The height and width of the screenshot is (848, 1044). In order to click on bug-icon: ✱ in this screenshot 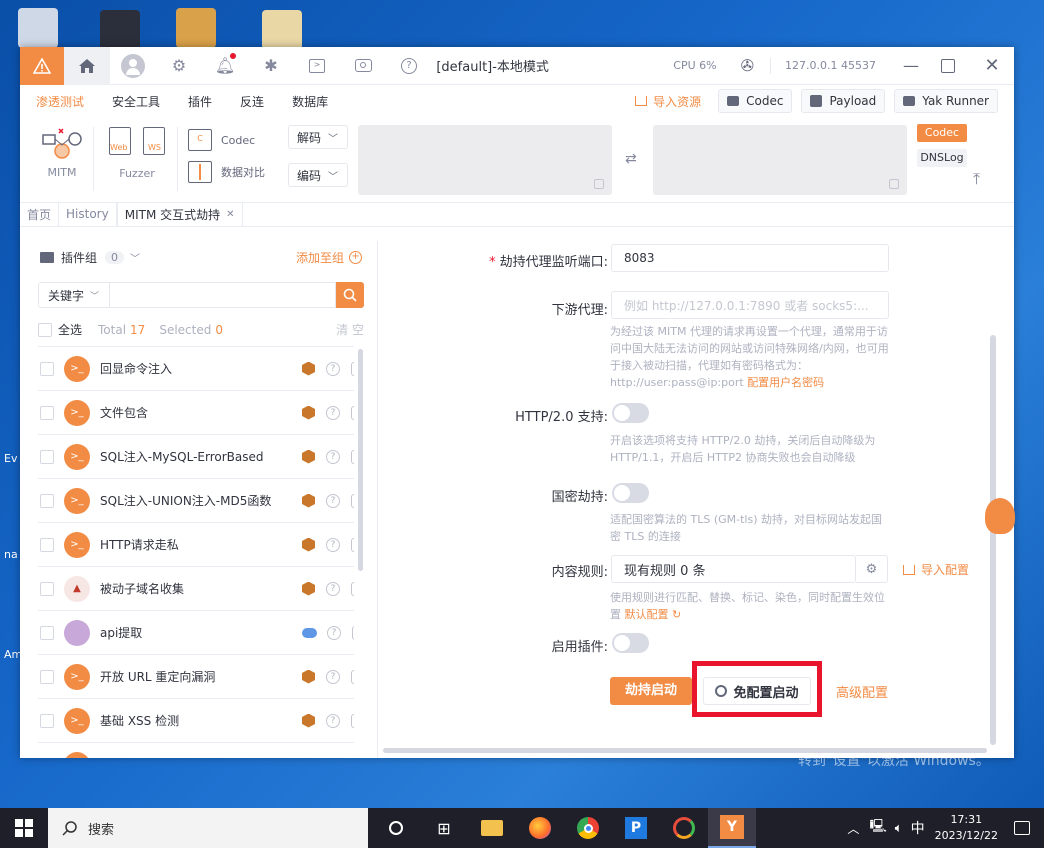, I will do `click(271, 66)`.